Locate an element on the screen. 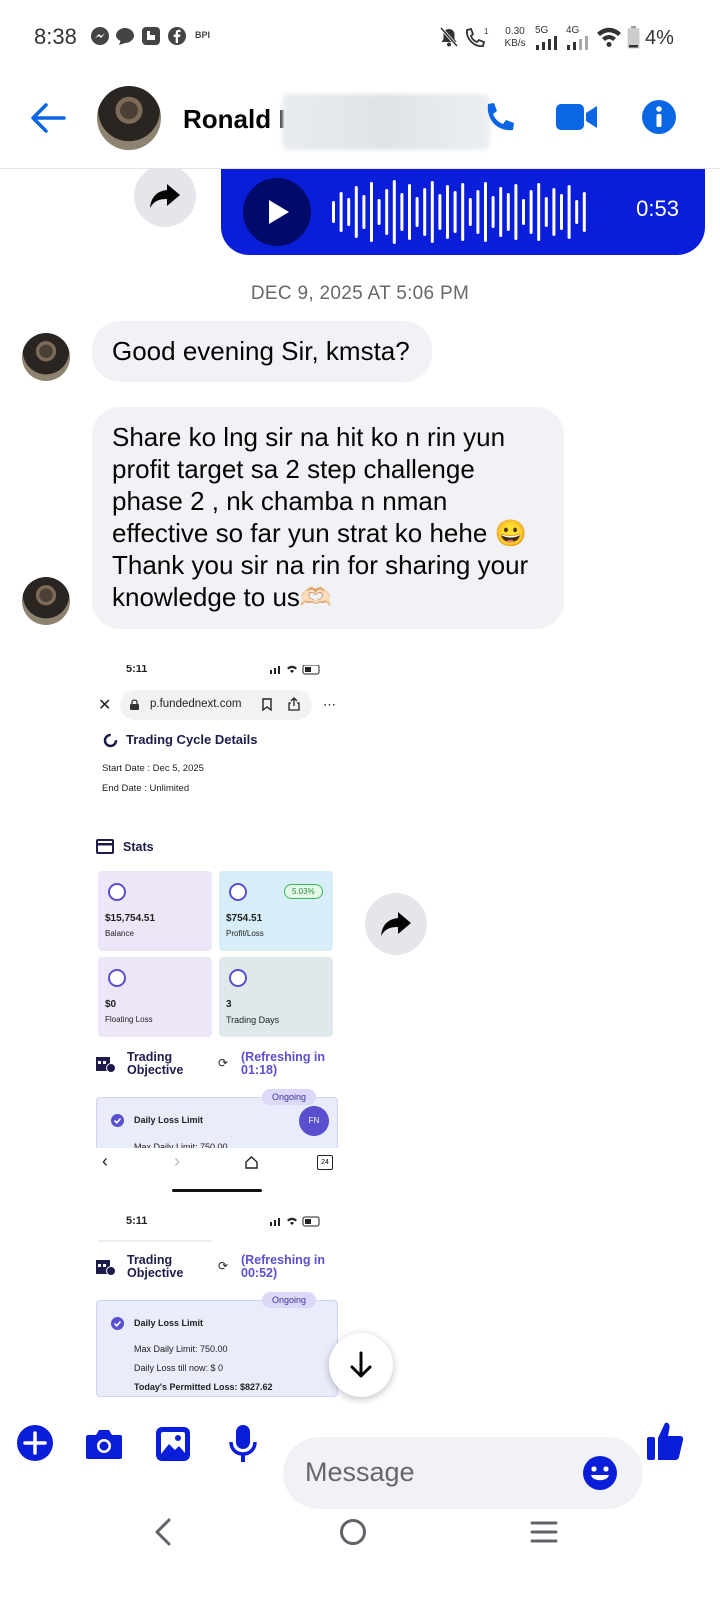 Image resolution: width=720 pixels, height=1600 pixels. net-speed: 0.30 KB/s is located at coordinates (515, 38).